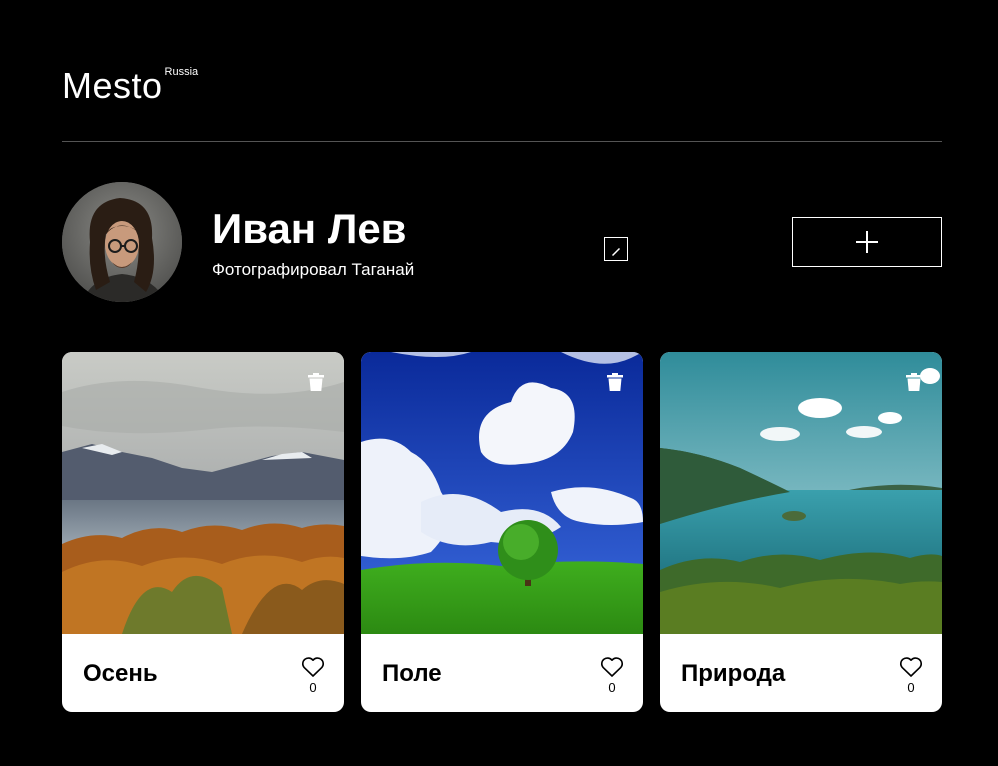 The width and height of the screenshot is (998, 766). I want to click on pencil-icon, so click(616, 251).